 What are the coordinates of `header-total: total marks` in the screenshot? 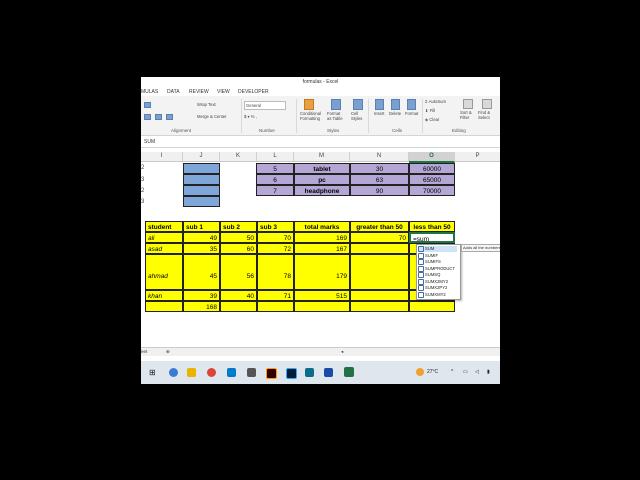 It's located at (322, 226).